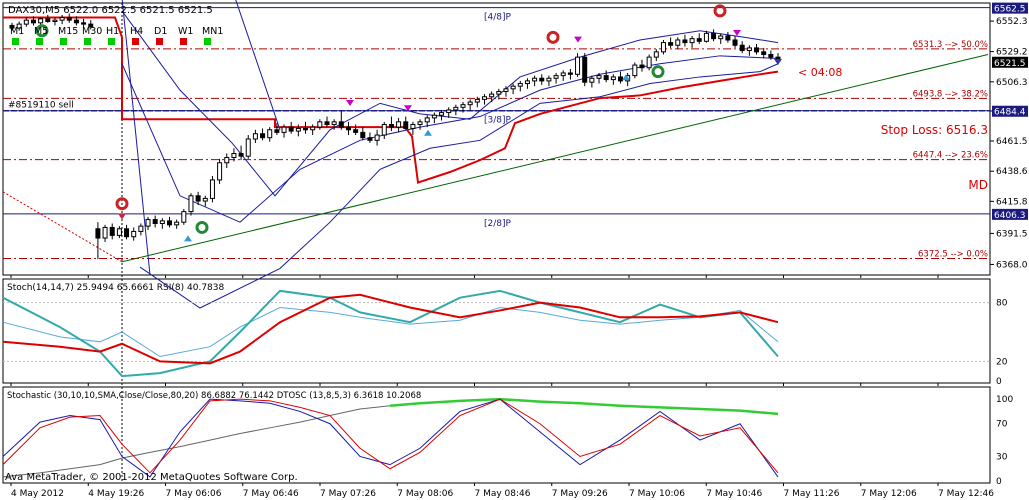 The image size is (1029, 500). Describe the element at coordinates (934, 130) in the screenshot. I see `stop-loss-label: Stop Loss: 6516.3` at that location.